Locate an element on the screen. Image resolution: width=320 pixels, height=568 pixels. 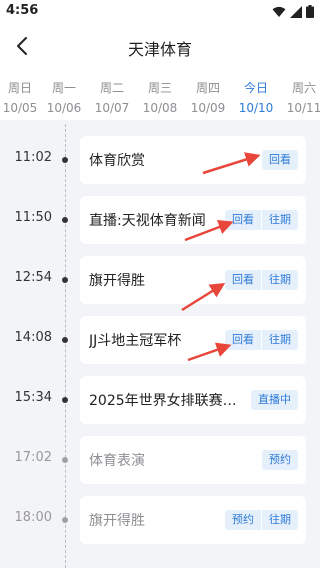
program-row: 11:02 体育欣赏 回看 is located at coordinates (160, 160).